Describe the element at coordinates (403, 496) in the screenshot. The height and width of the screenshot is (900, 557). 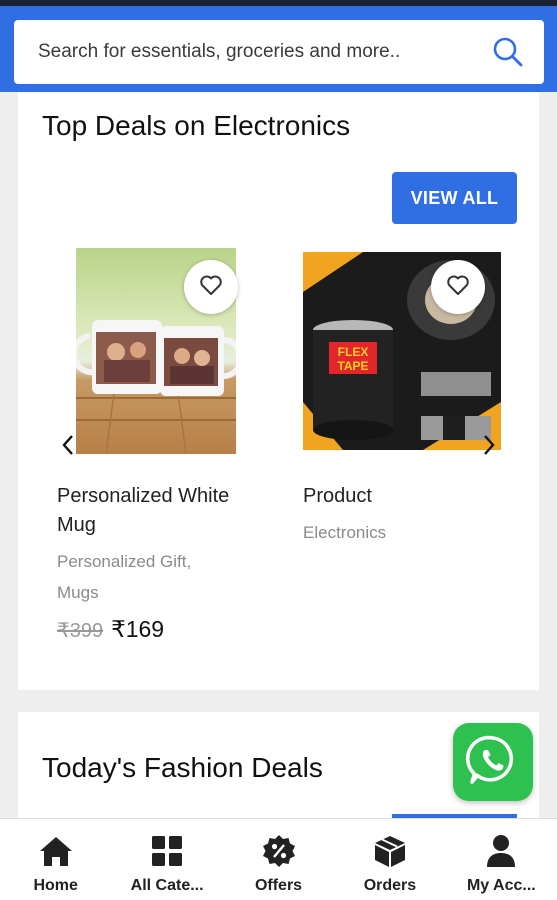
I see `product-name: Product` at that location.